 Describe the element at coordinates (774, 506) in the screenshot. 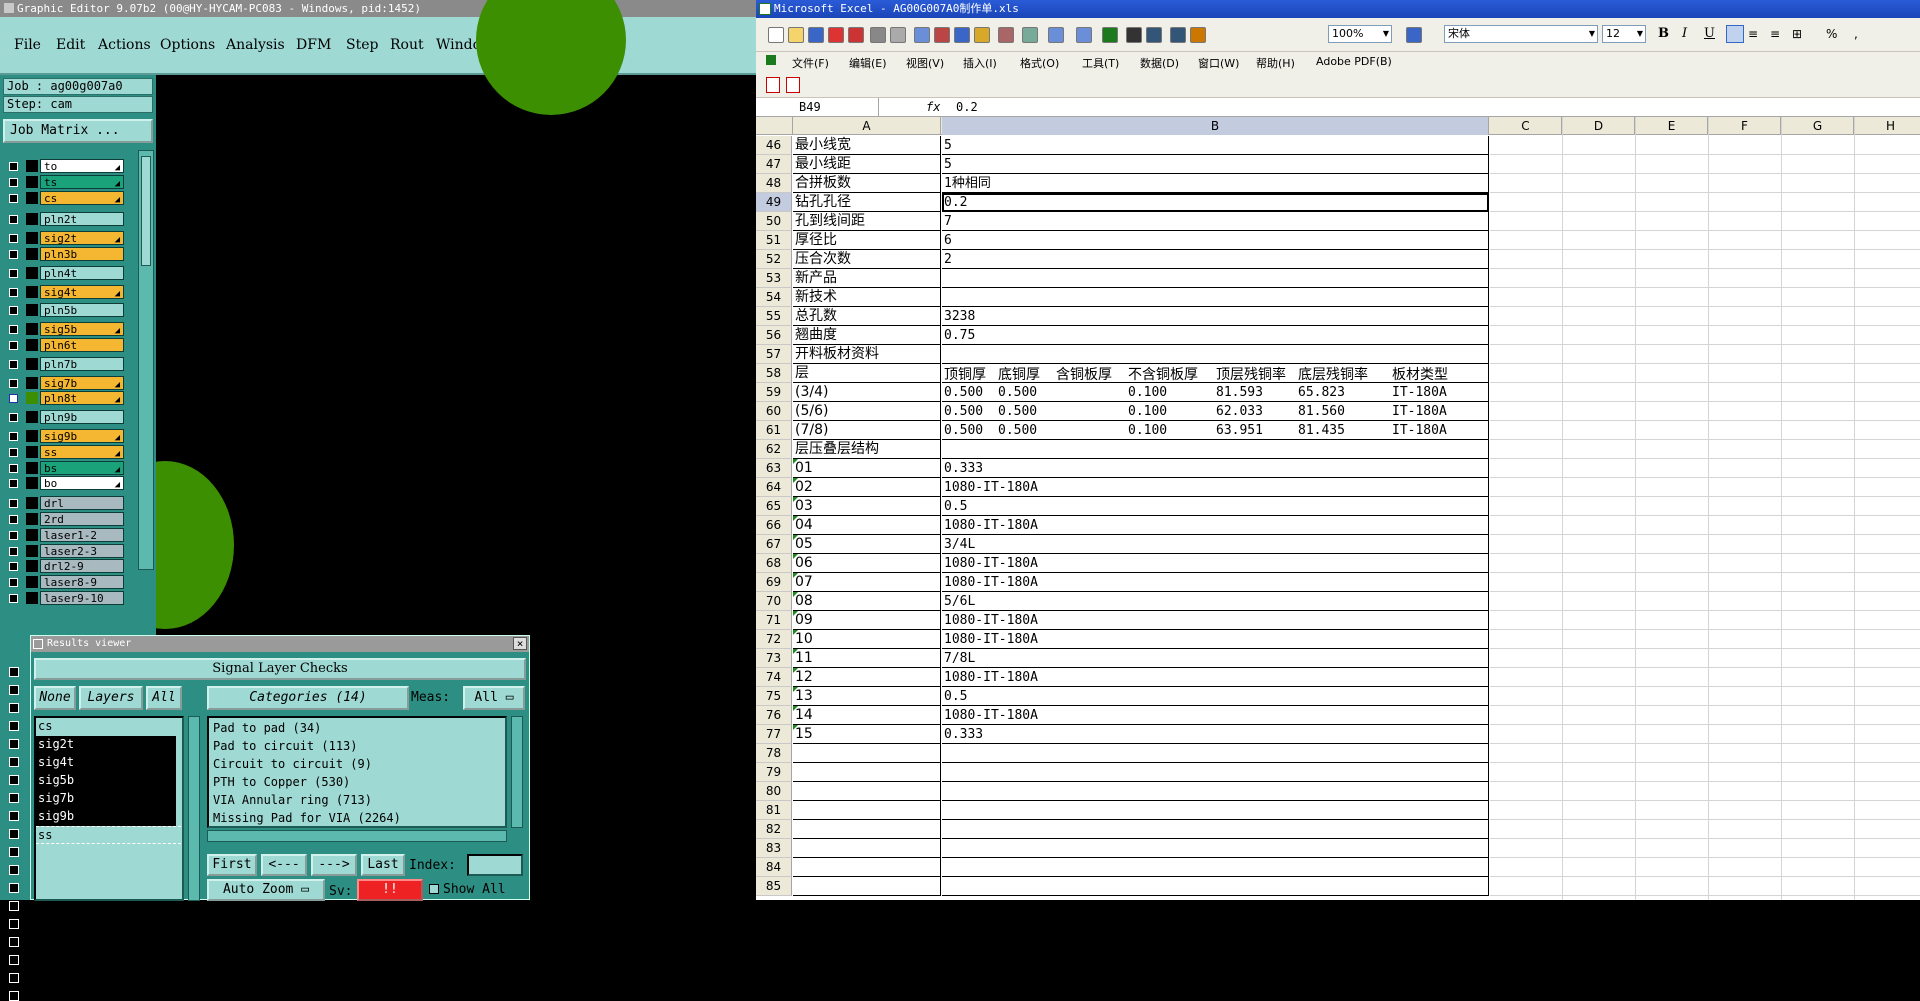

I see `row-header: 65` at that location.